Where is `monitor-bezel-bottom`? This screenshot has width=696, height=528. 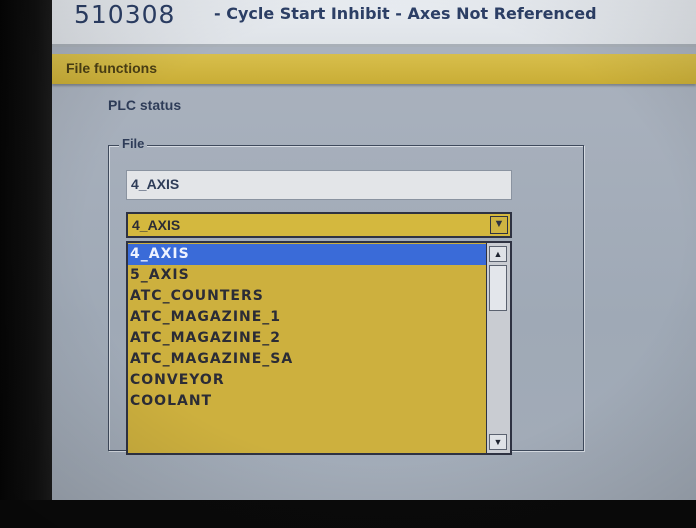 monitor-bezel-bottom is located at coordinates (348, 514).